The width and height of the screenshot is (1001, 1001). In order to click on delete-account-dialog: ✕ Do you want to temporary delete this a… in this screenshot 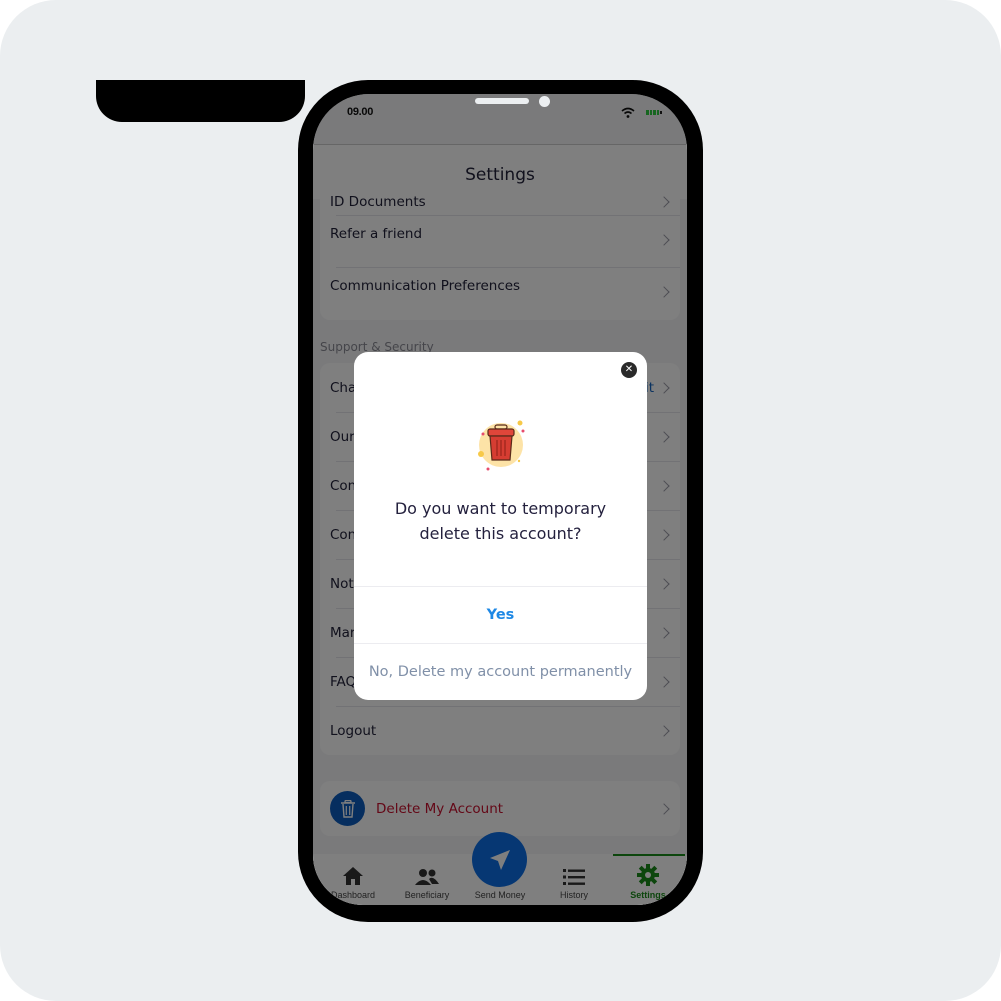, I will do `click(500, 526)`.